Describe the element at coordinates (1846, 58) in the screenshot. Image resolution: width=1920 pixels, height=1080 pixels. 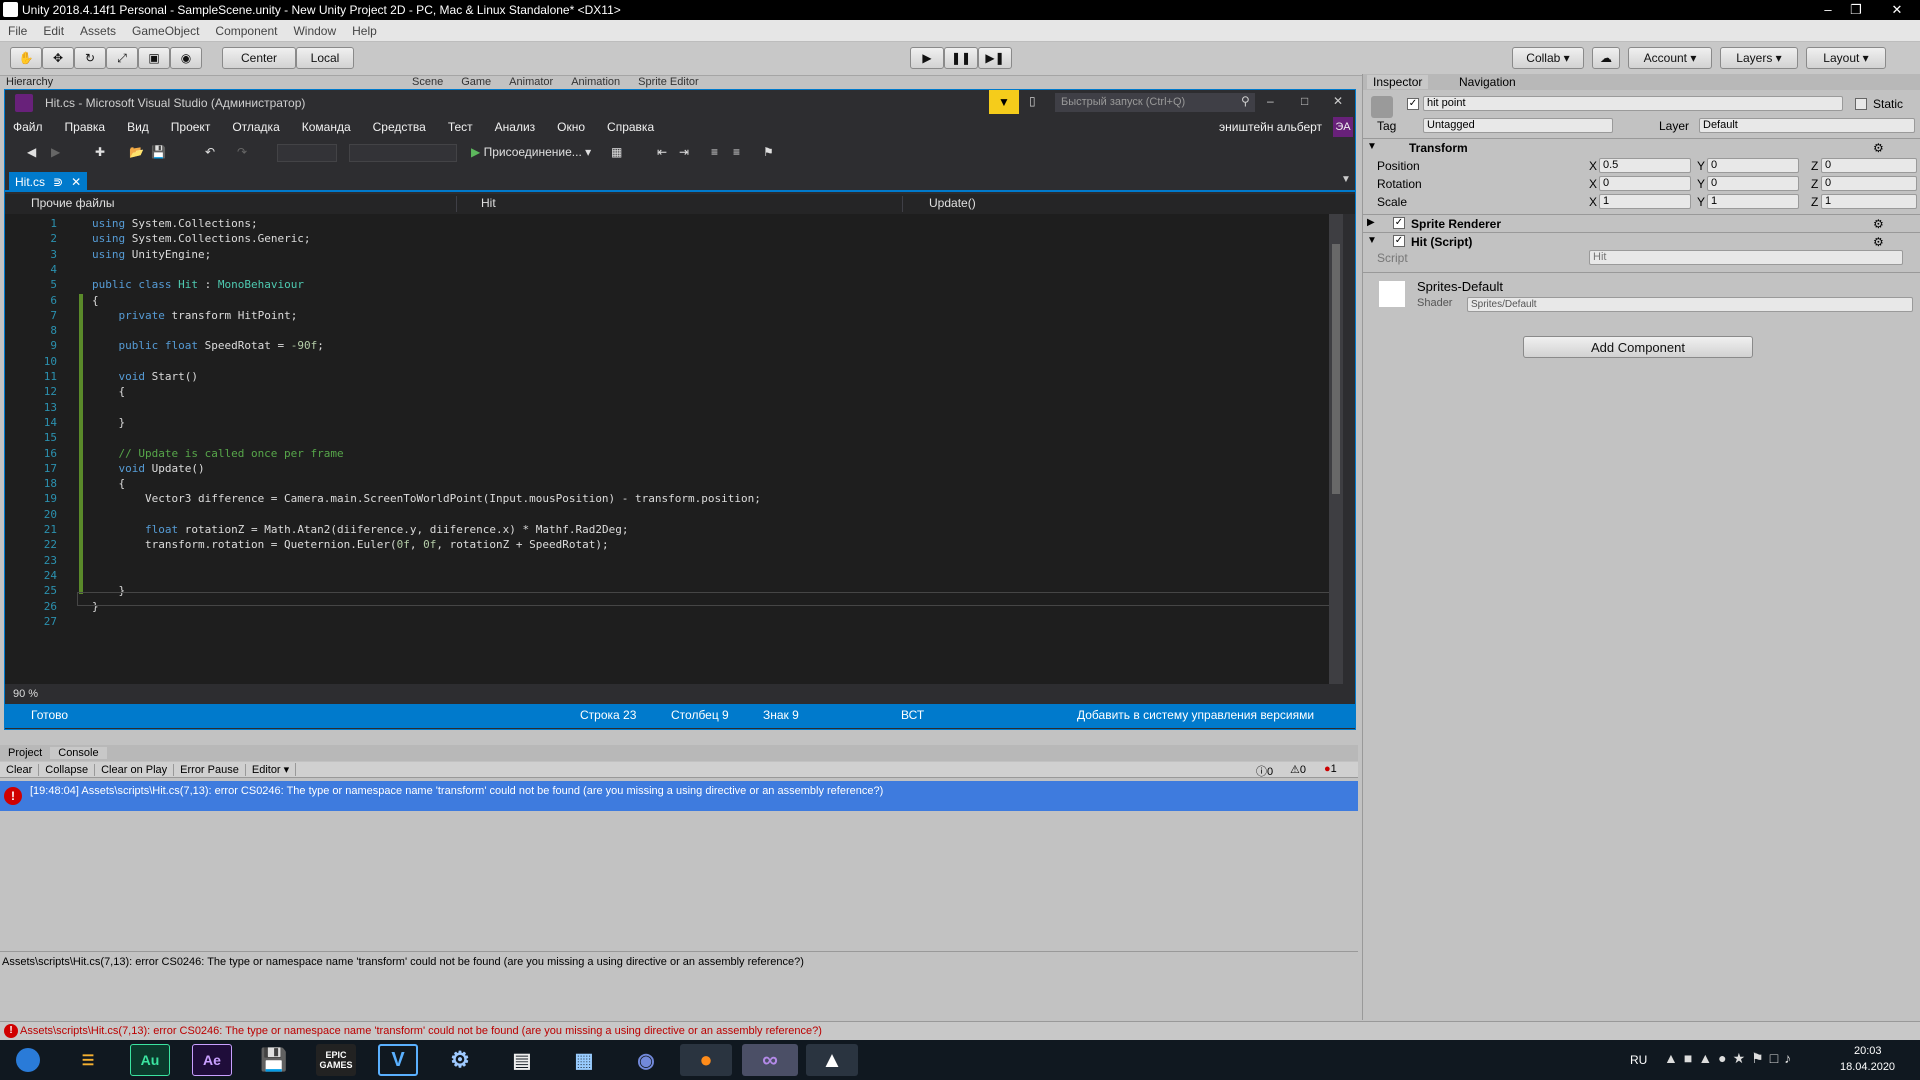
I see `layout-button: Layout ▾` at that location.